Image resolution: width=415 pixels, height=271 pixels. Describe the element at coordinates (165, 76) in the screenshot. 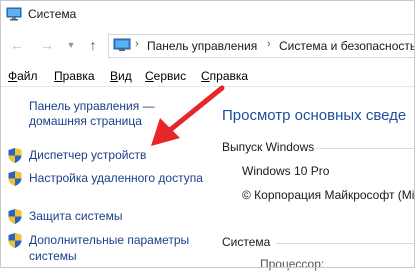

I see `menu-tools: Сервис` at that location.